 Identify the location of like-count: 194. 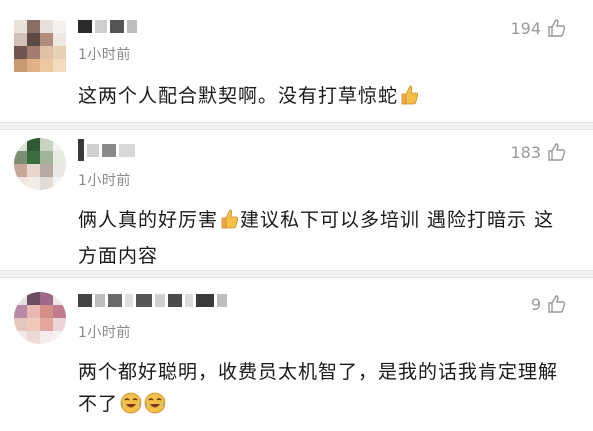
(525, 28).